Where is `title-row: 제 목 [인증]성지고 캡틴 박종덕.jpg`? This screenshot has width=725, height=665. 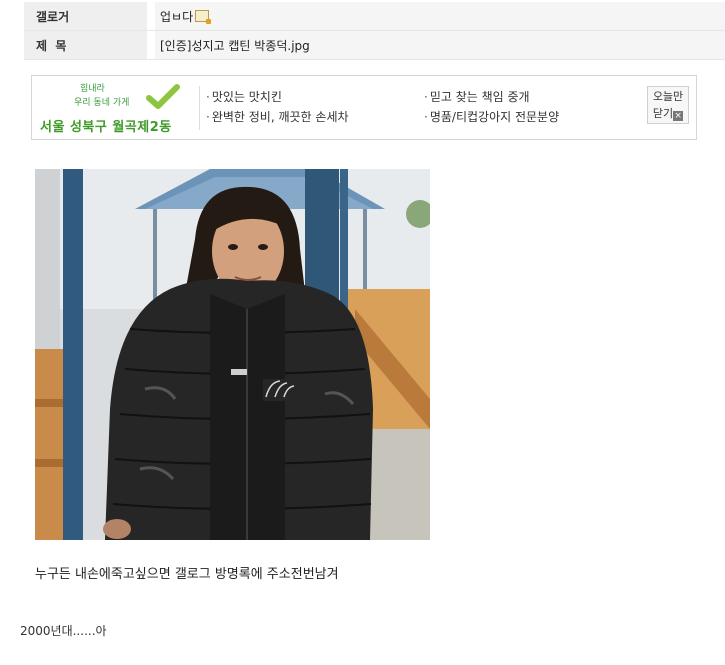
title-row: 제 목 [인증]성지고 캡틴 박종덕.jpg is located at coordinates (374, 45).